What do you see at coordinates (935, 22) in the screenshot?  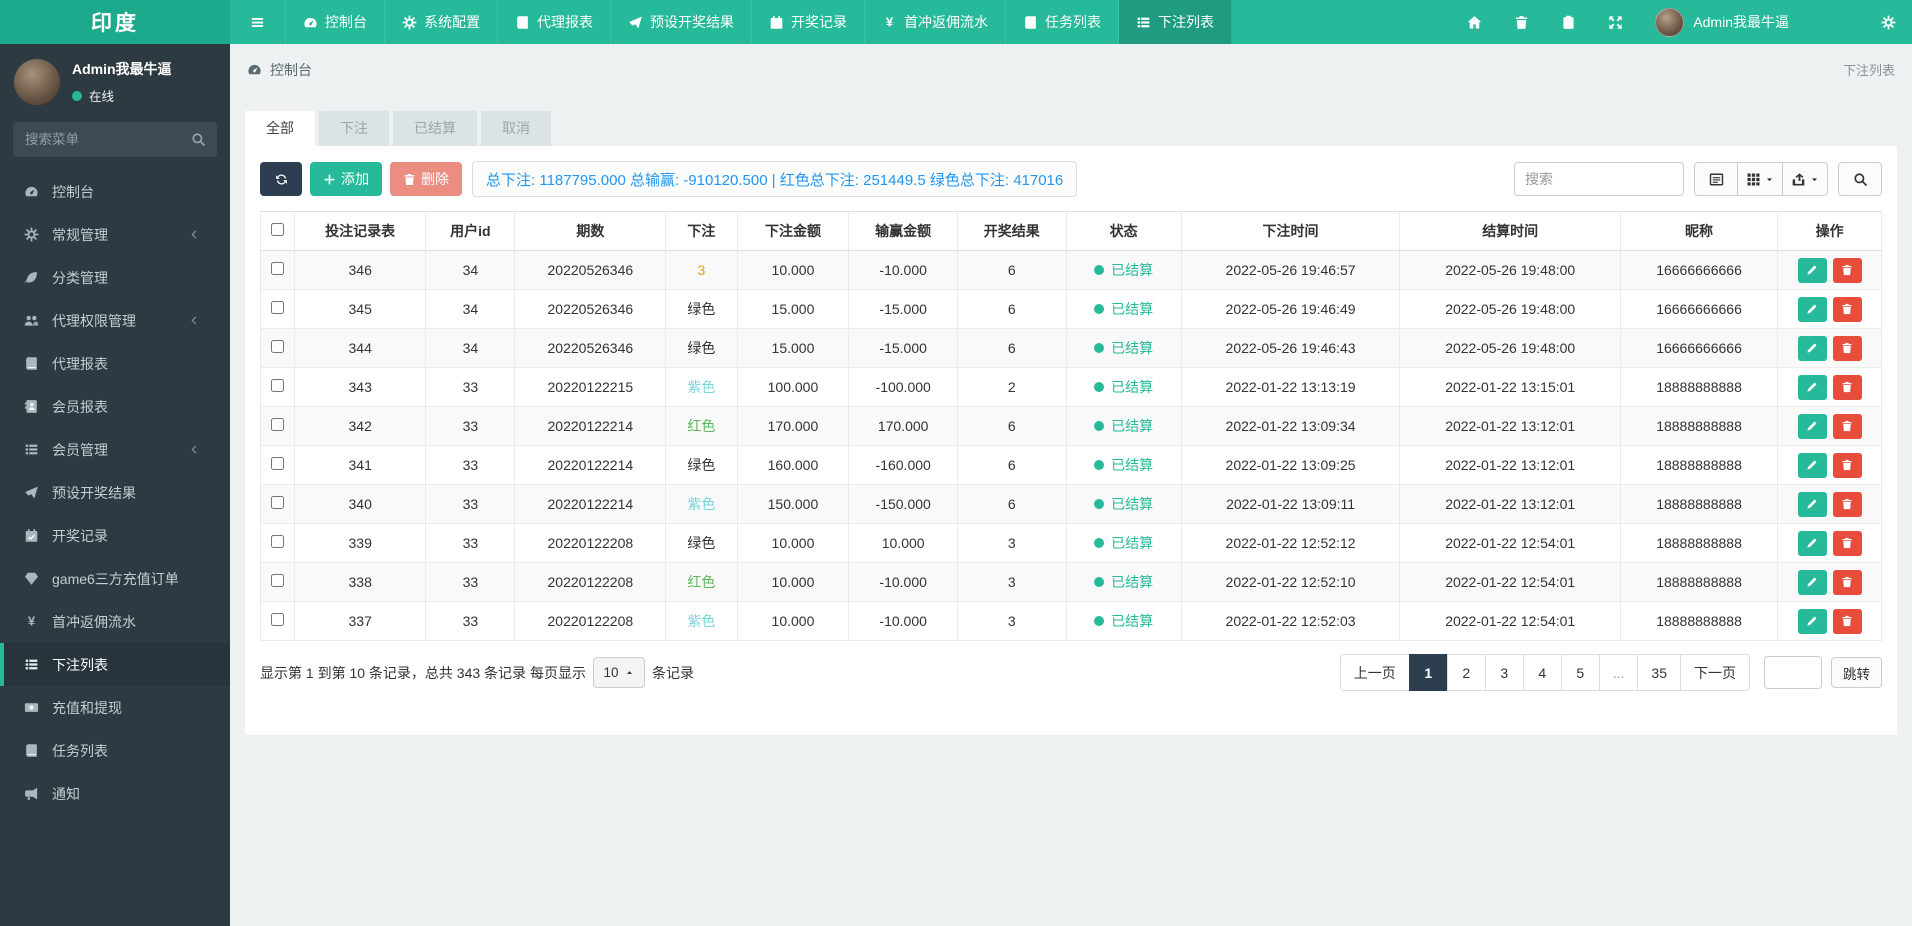 I see `navbar-item-6: ¥ 首冲返佣流水` at bounding box center [935, 22].